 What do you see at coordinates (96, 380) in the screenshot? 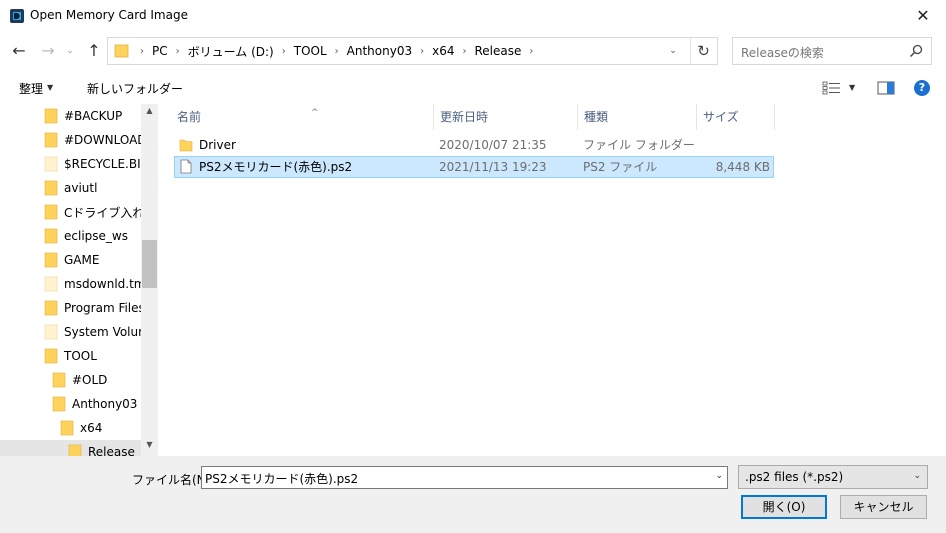
I see `sidebar-item-old: #OLD` at bounding box center [96, 380].